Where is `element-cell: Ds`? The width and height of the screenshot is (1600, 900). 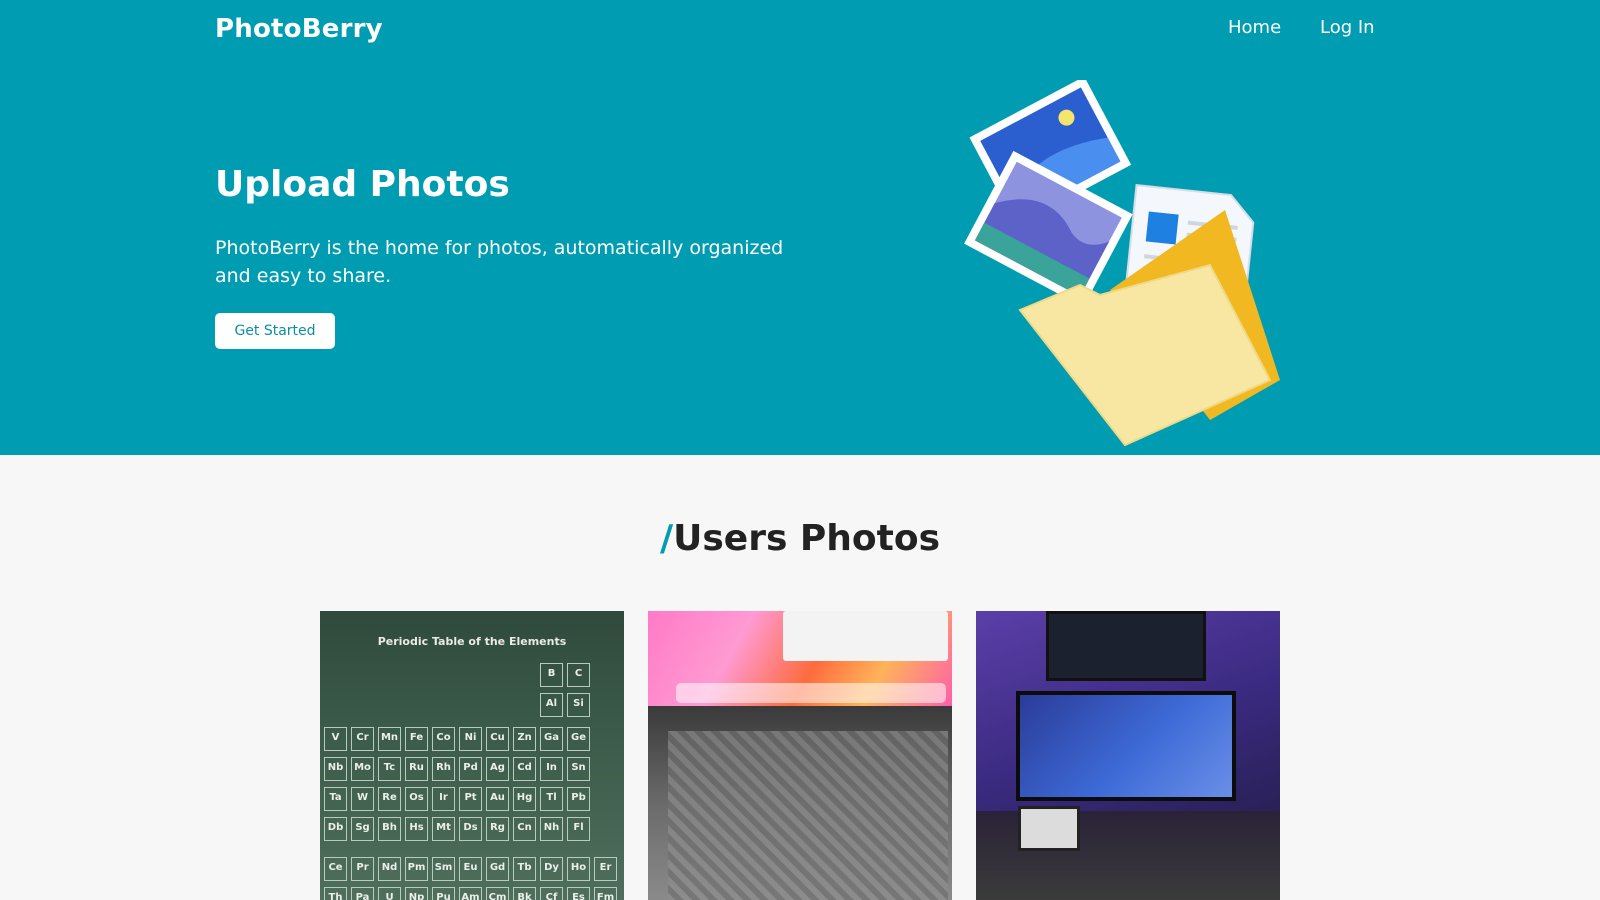 element-cell: Ds is located at coordinates (470, 829).